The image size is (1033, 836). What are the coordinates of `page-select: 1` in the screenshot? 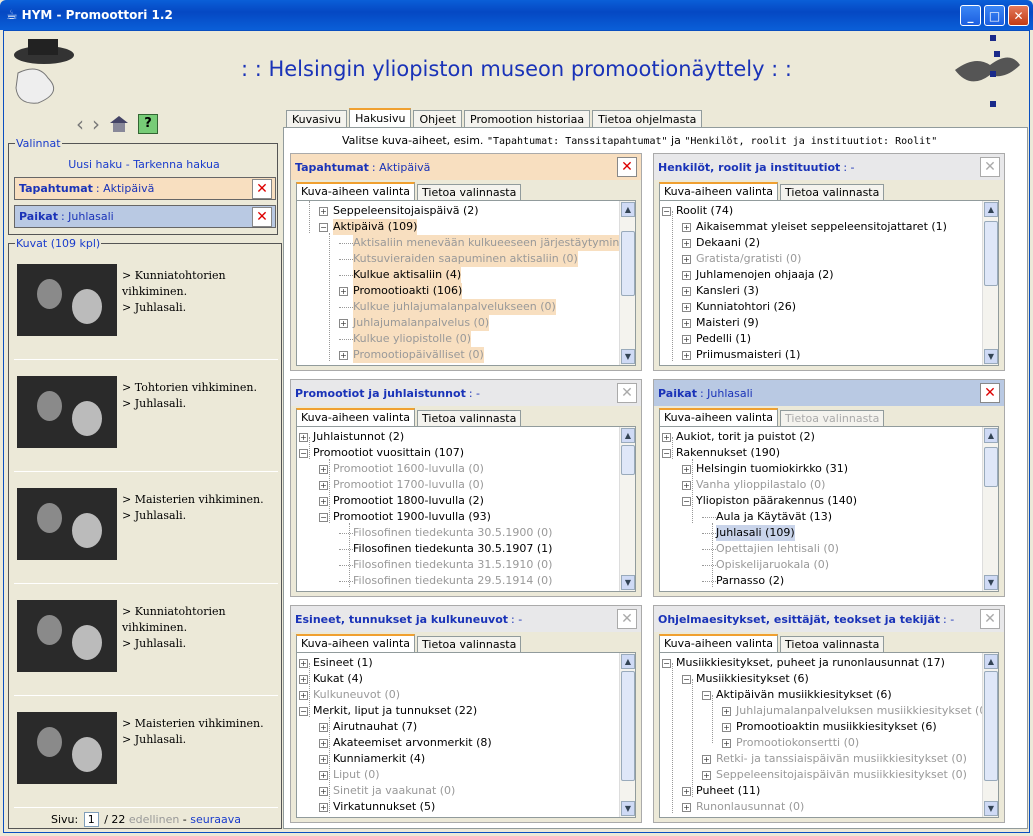 It's located at (91, 819).